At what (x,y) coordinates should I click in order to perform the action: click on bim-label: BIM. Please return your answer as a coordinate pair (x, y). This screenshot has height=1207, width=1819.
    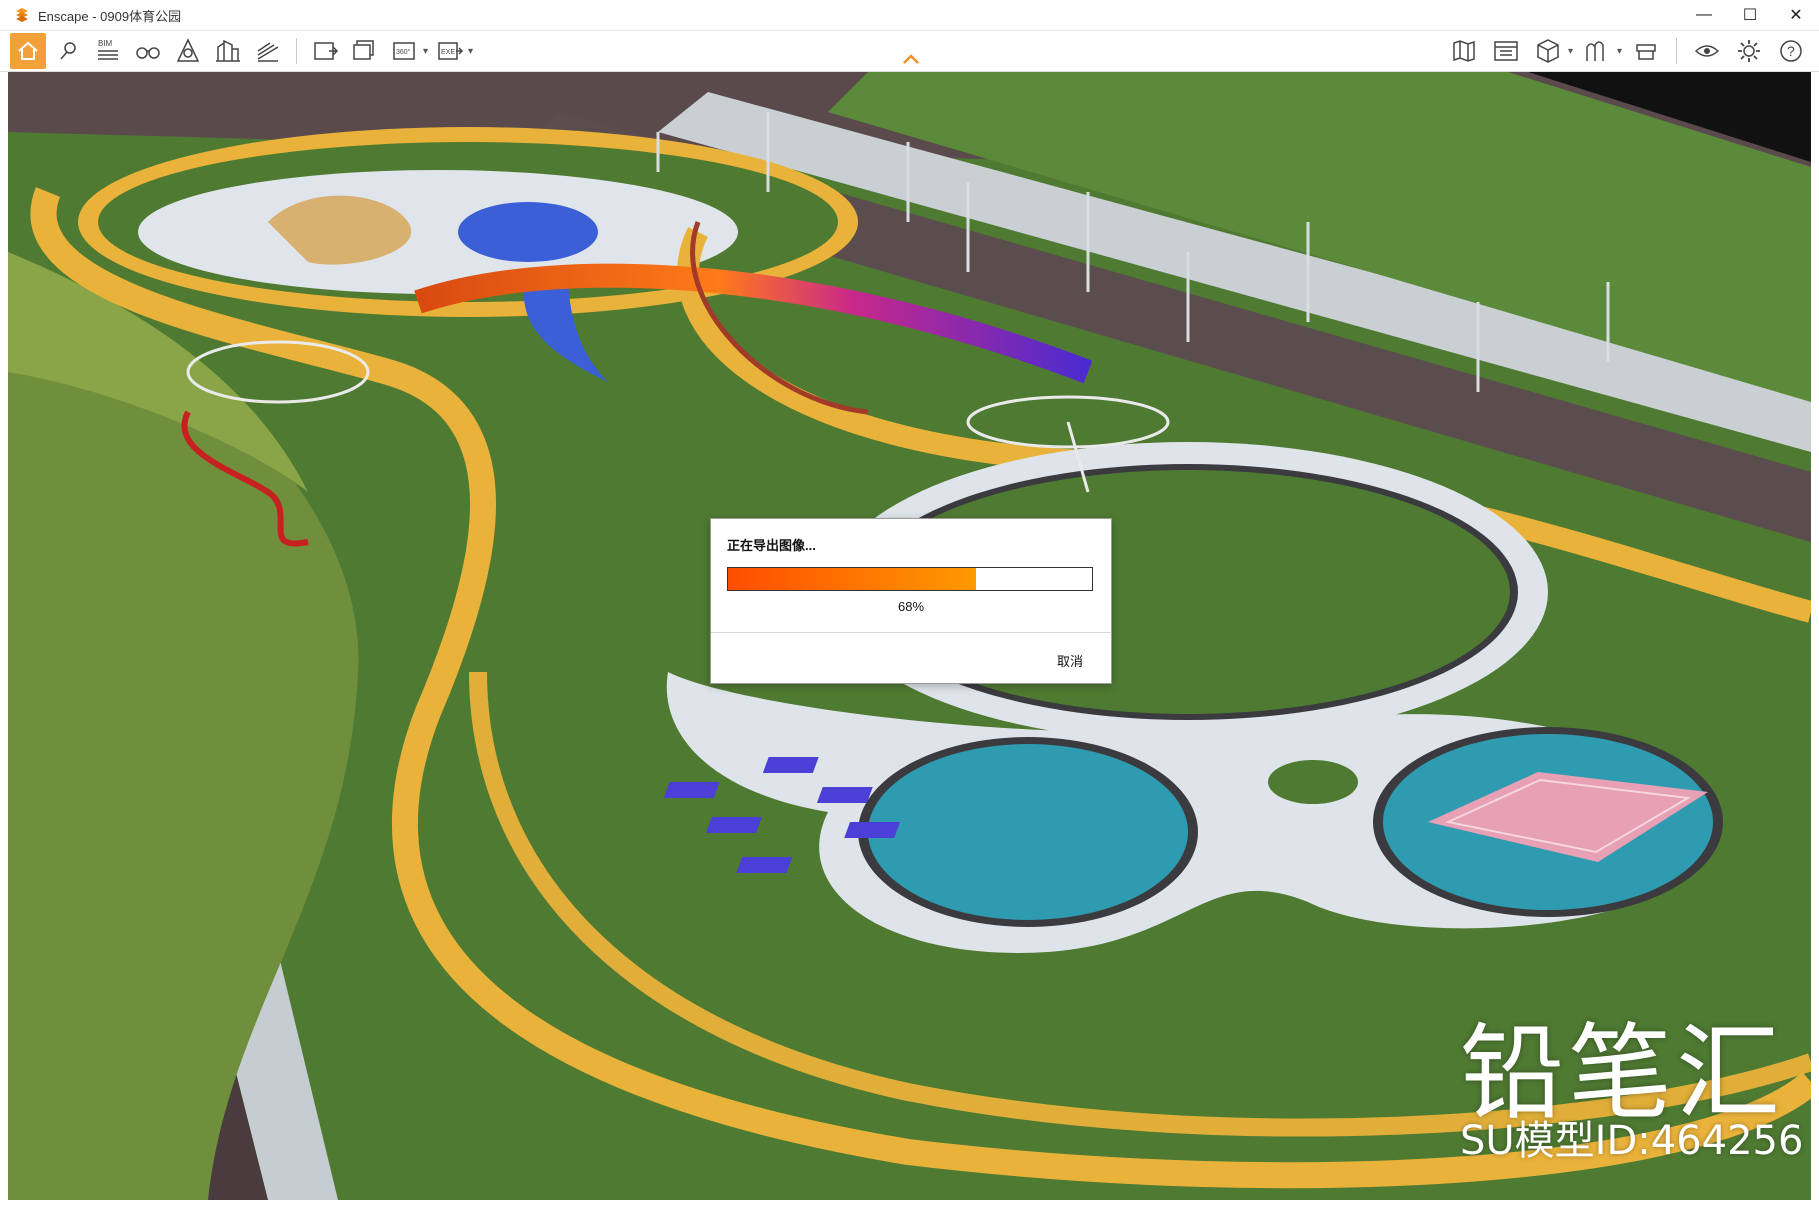
    Looking at the image, I should click on (105, 43).